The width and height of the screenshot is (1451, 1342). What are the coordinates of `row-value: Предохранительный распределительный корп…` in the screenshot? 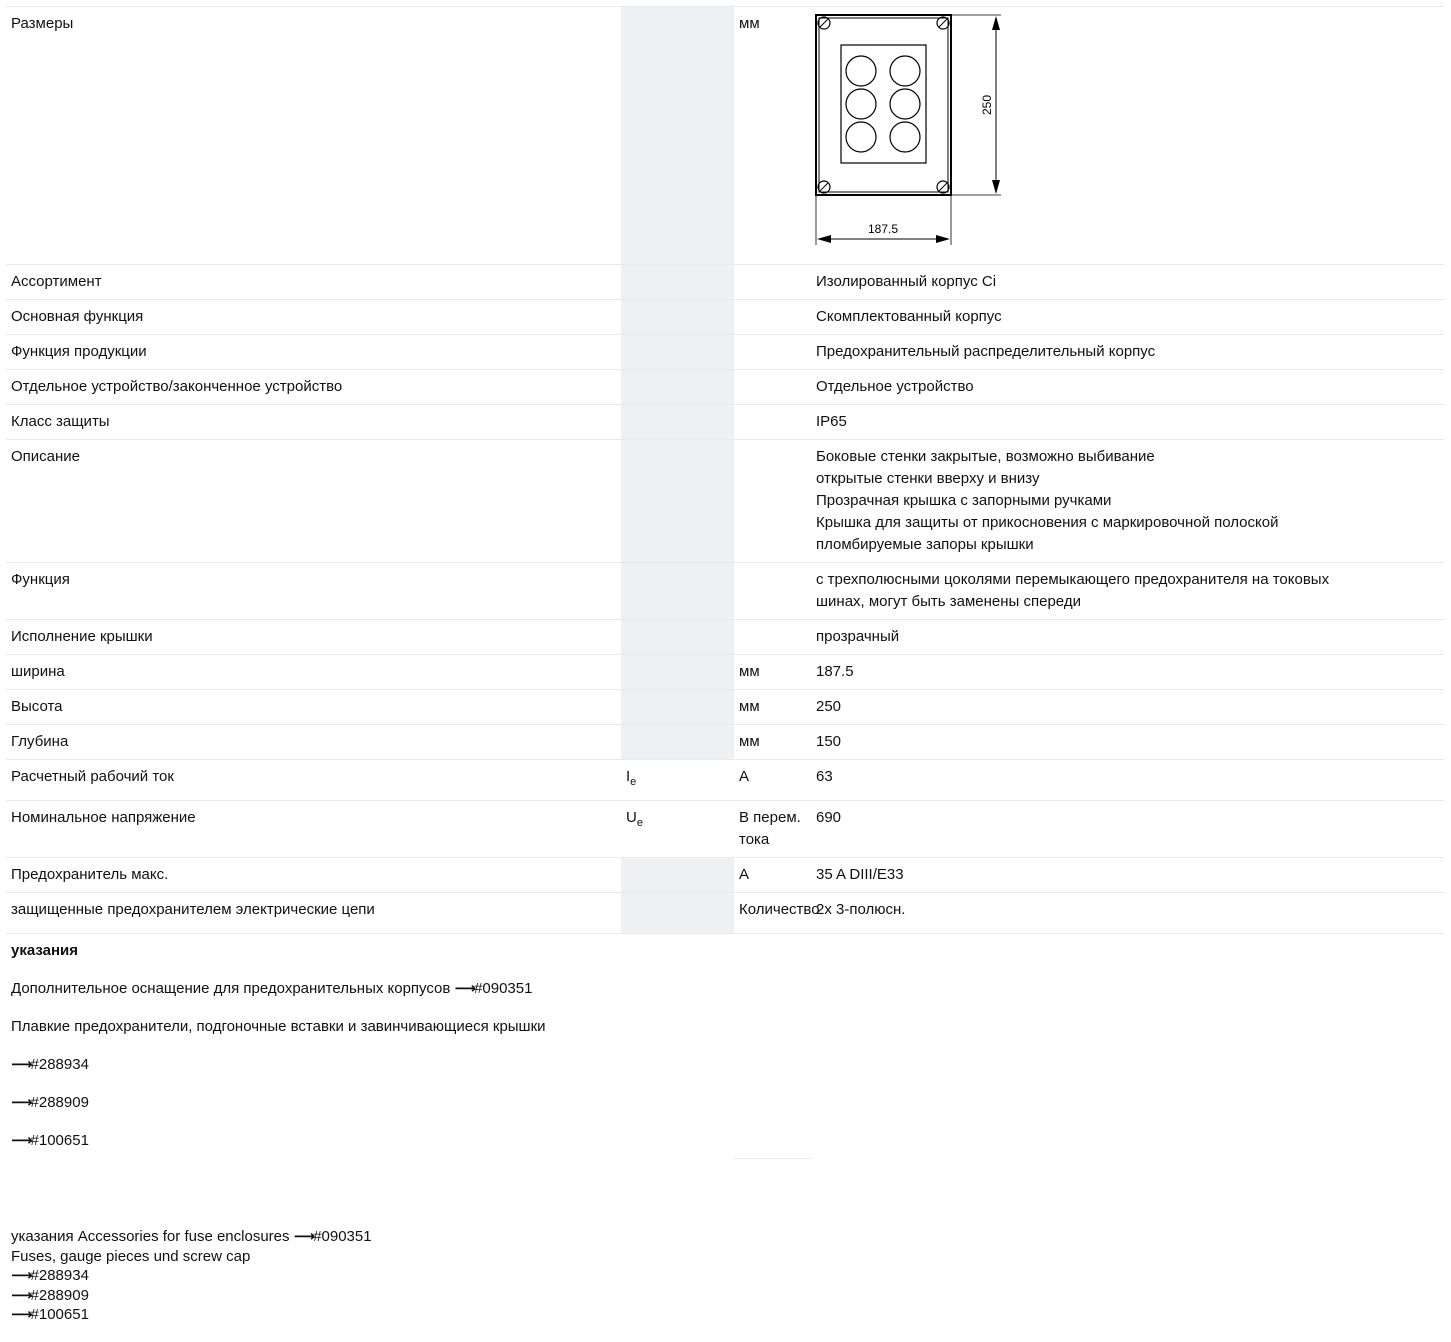 It's located at (1127, 352).